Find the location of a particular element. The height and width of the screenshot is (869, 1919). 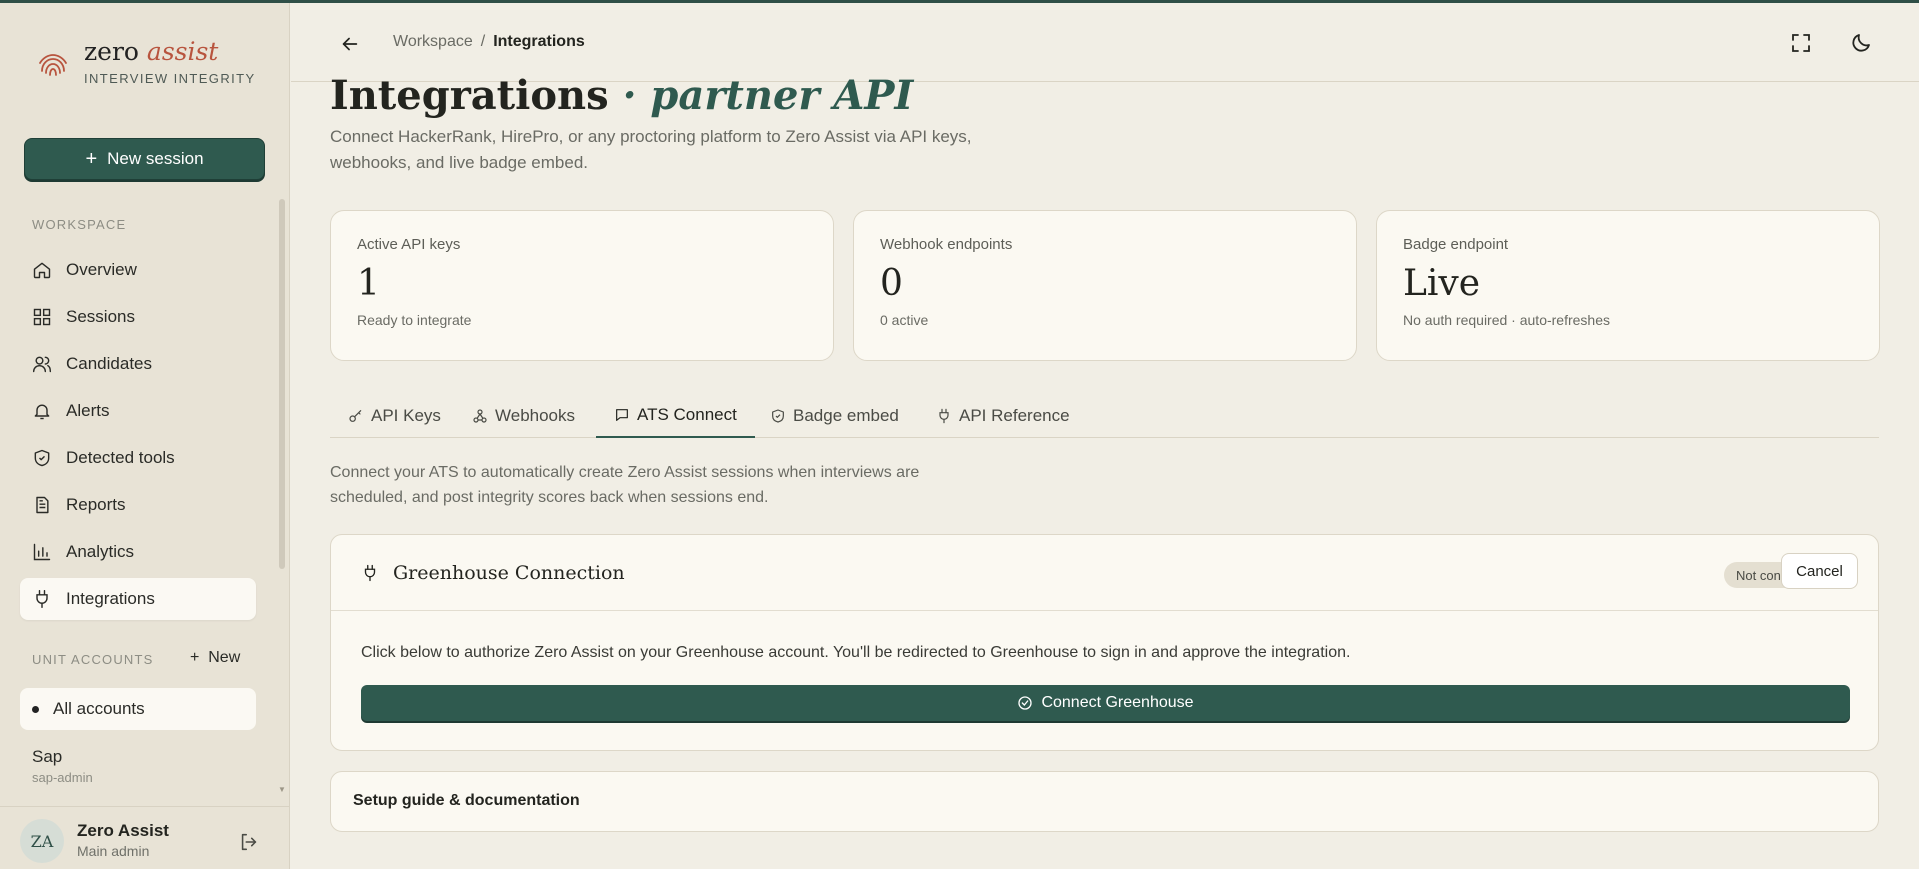

breadcrumb-current: Integrations is located at coordinates (539, 41).